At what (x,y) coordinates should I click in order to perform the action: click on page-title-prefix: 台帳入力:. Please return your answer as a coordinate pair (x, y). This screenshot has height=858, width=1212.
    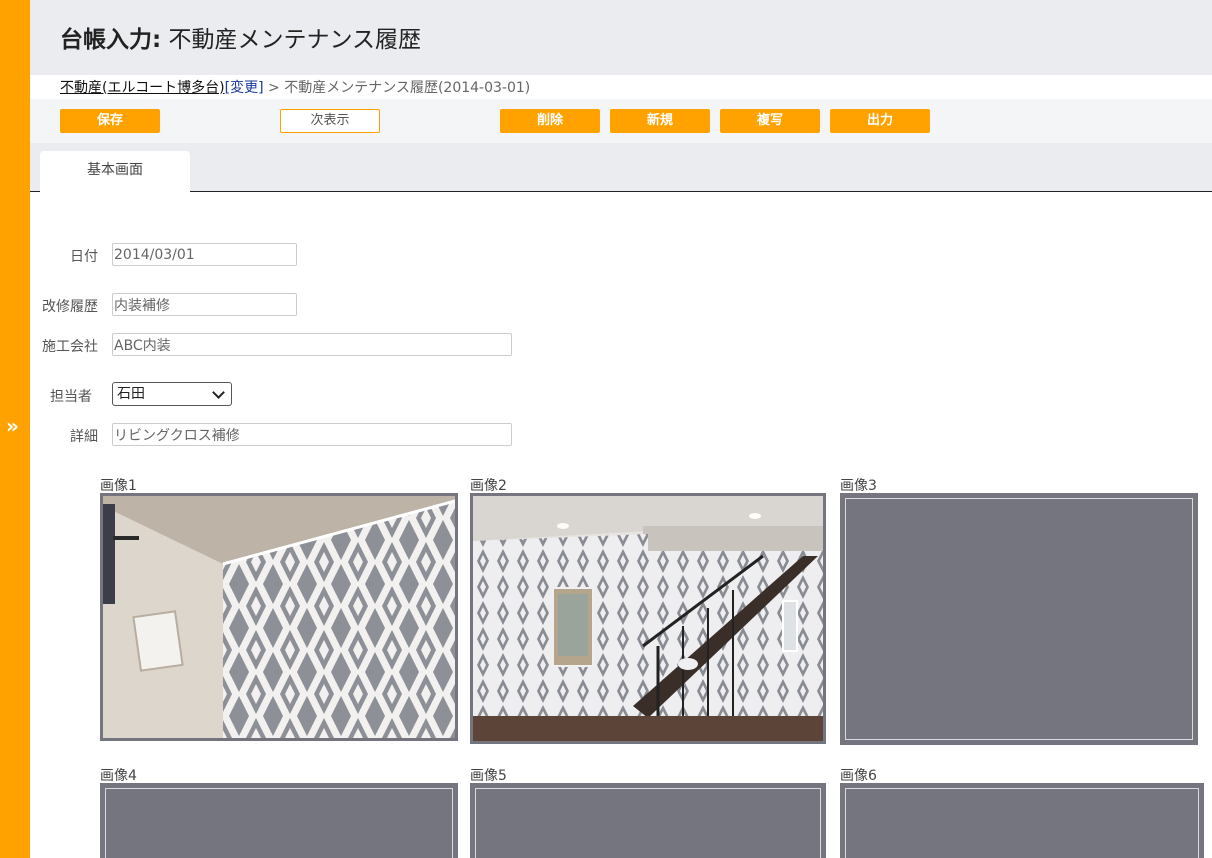
    Looking at the image, I should click on (111, 40).